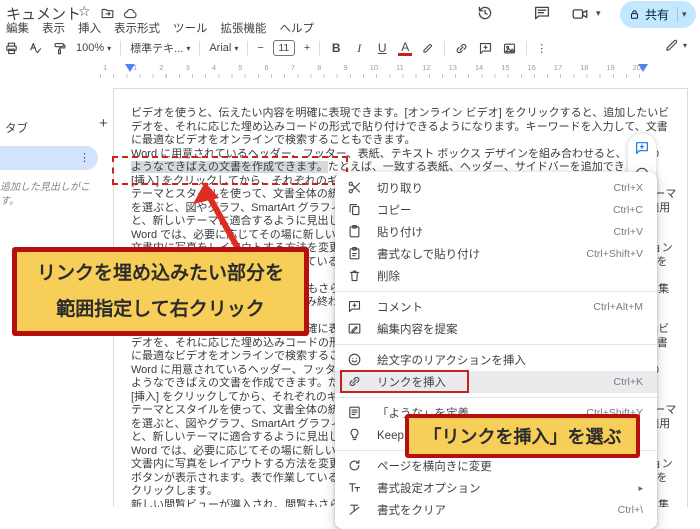 The width and height of the screenshot is (700, 529). What do you see at coordinates (17, 28) in the screenshot?
I see `menubar-item: 編集` at bounding box center [17, 28].